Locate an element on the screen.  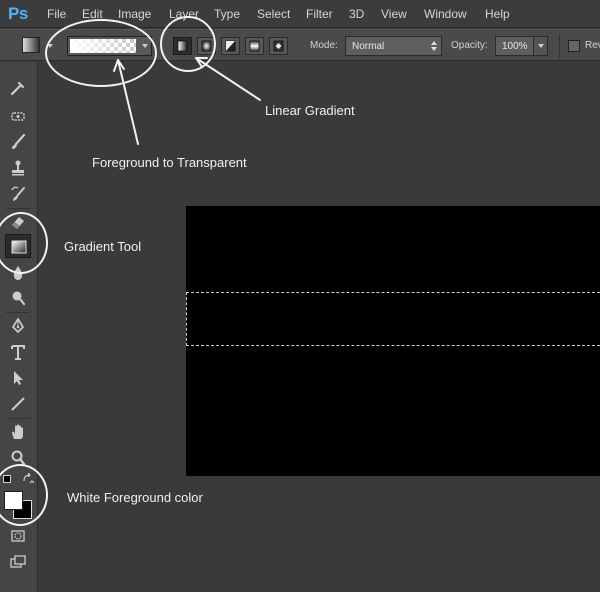
foreground-to-transparent-annotation: Foreground to Transparent is located at coordinates (169, 162).